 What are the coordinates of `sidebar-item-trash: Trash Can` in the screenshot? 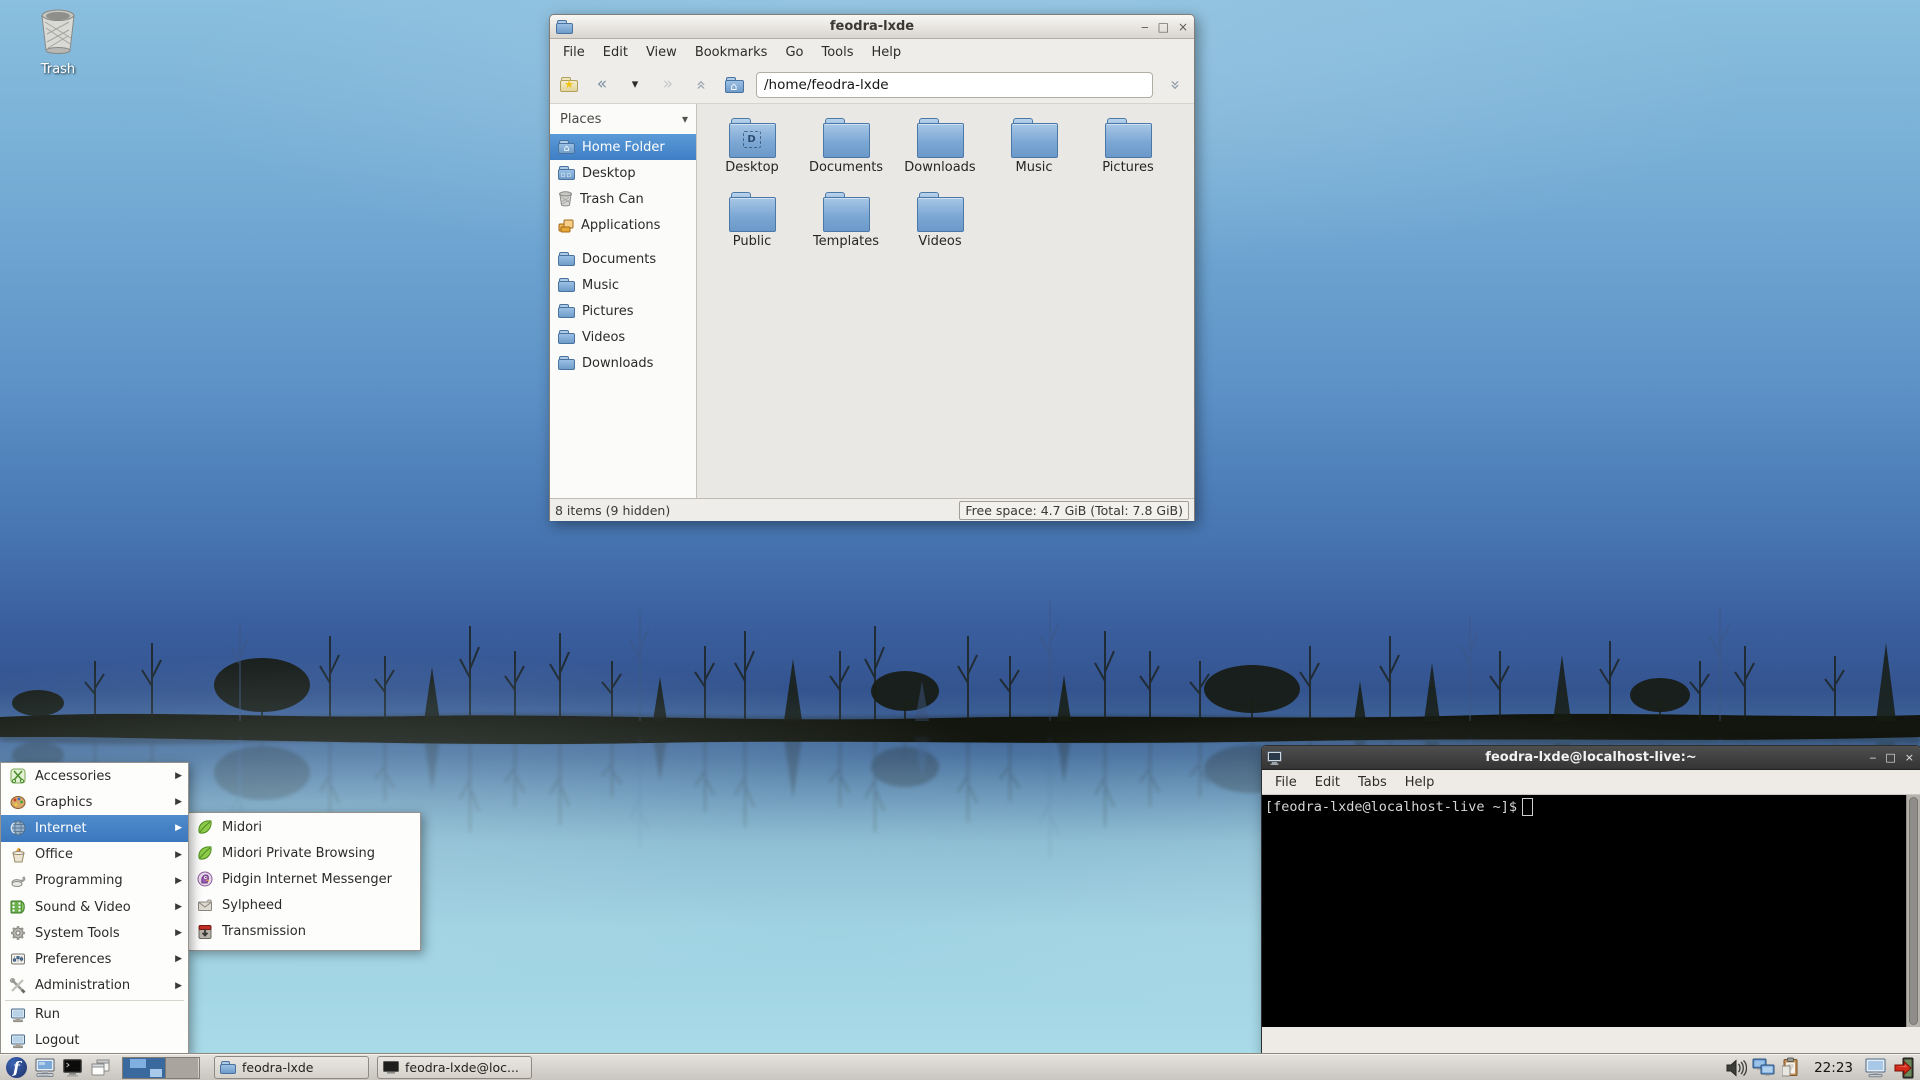 It's located at (623, 199).